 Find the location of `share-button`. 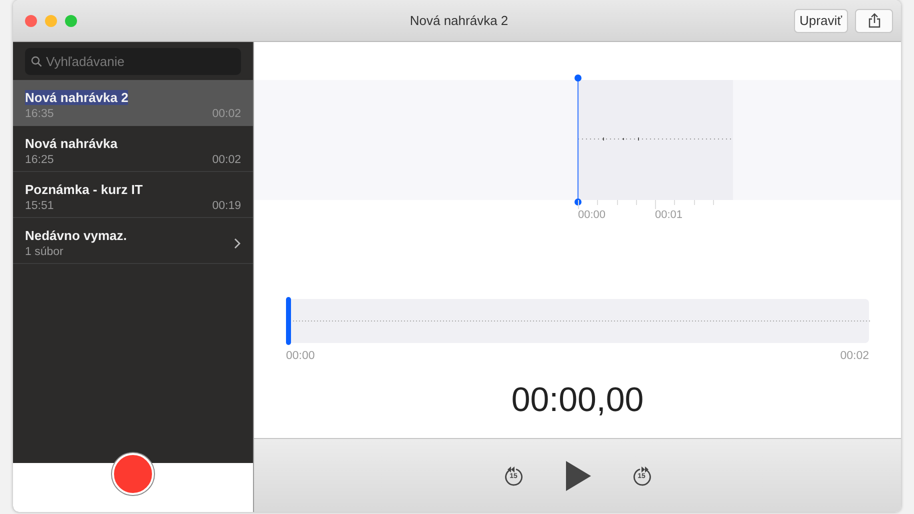

share-button is located at coordinates (874, 20).